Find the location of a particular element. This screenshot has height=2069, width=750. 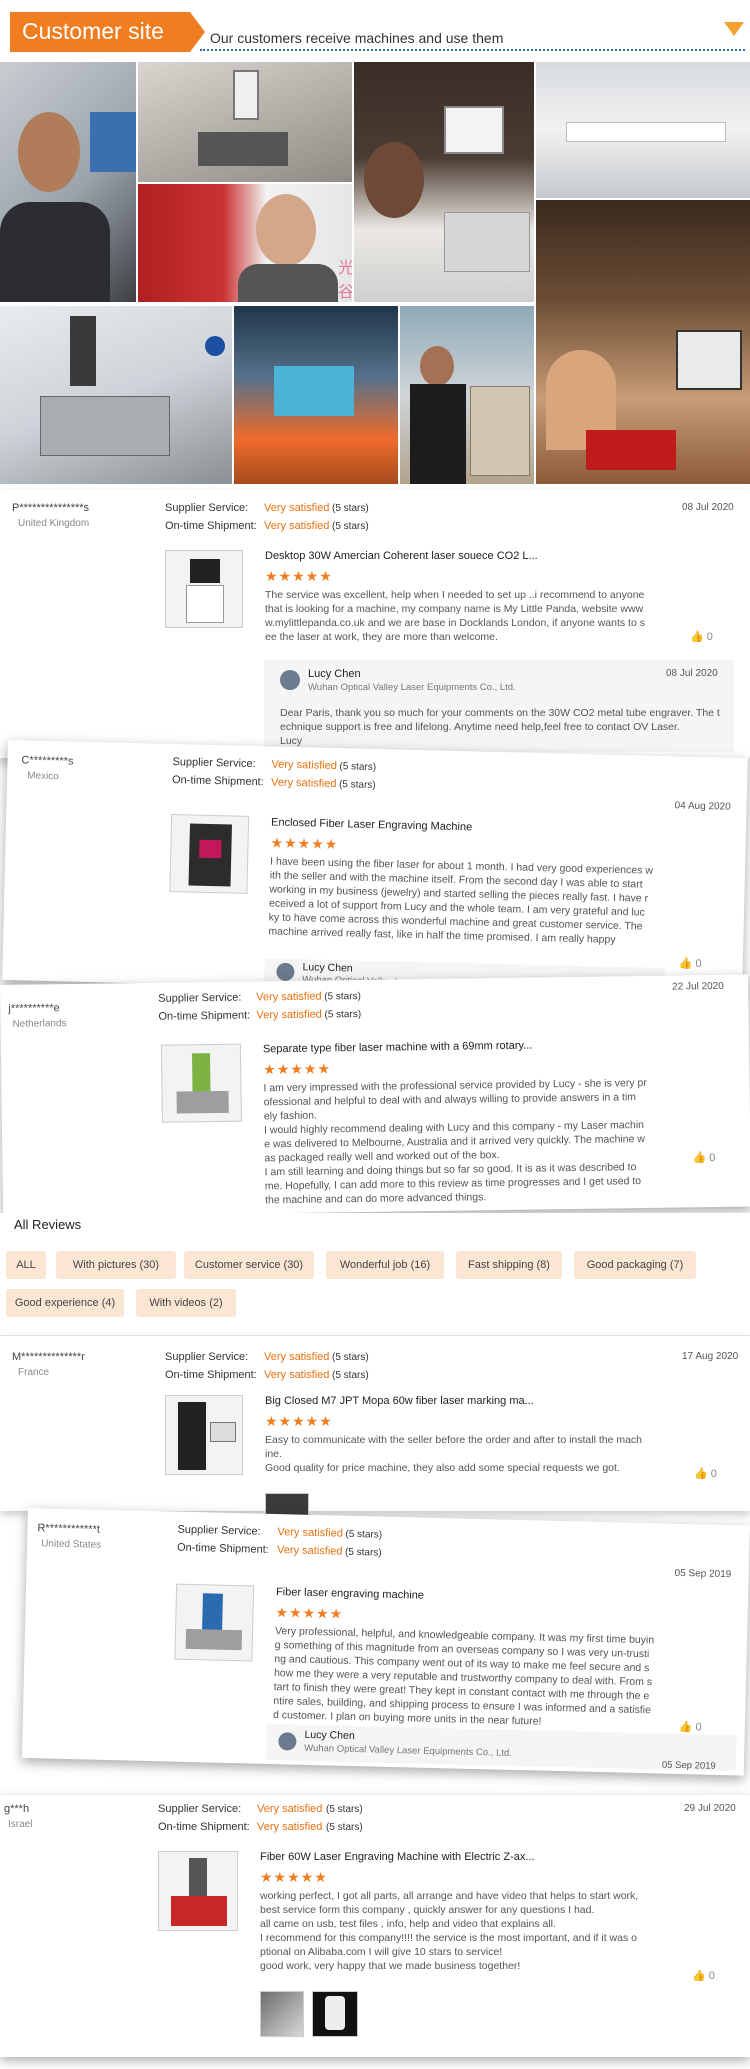

customer-photo-thumbs-up is located at coordinates (68, 182).